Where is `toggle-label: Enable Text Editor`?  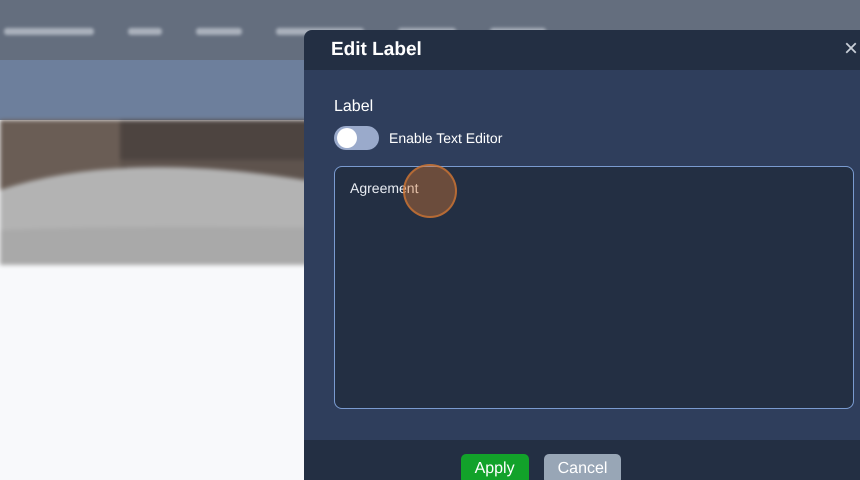 toggle-label: Enable Text Editor is located at coordinates (445, 138).